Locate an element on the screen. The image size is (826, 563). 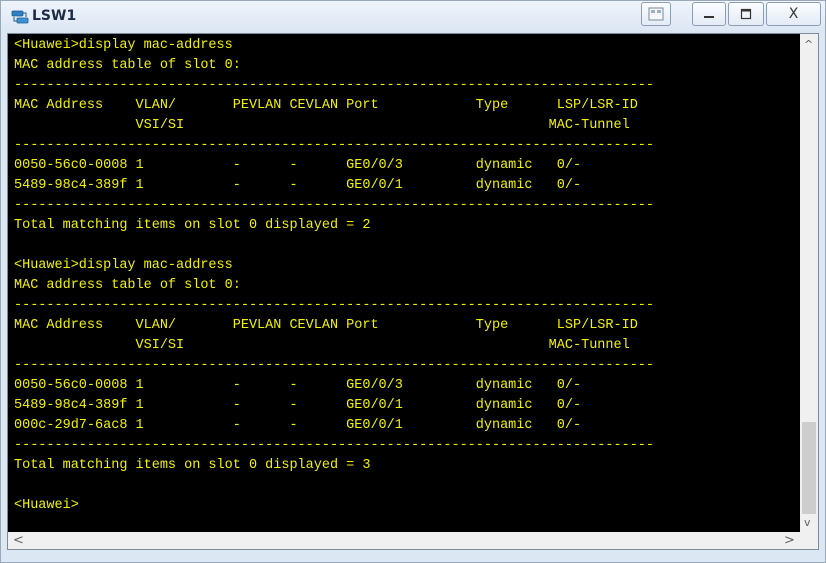
resize-grip is located at coordinates (809, 540).